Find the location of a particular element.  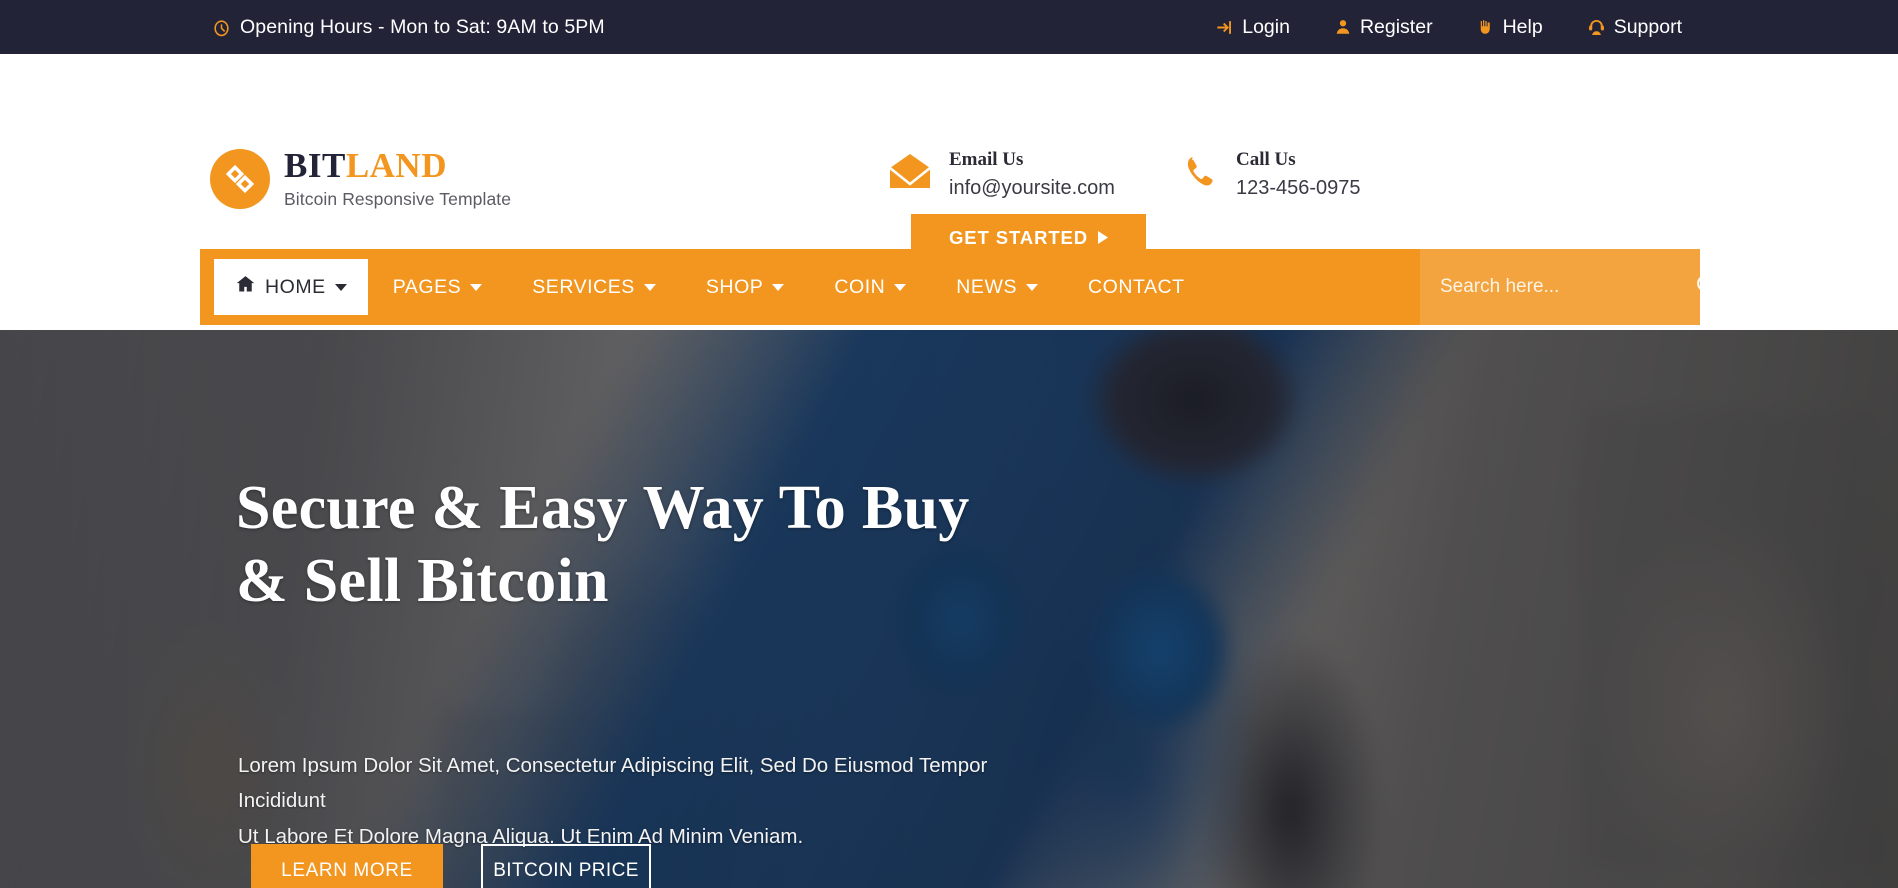

search-input is located at coordinates (1562, 287).